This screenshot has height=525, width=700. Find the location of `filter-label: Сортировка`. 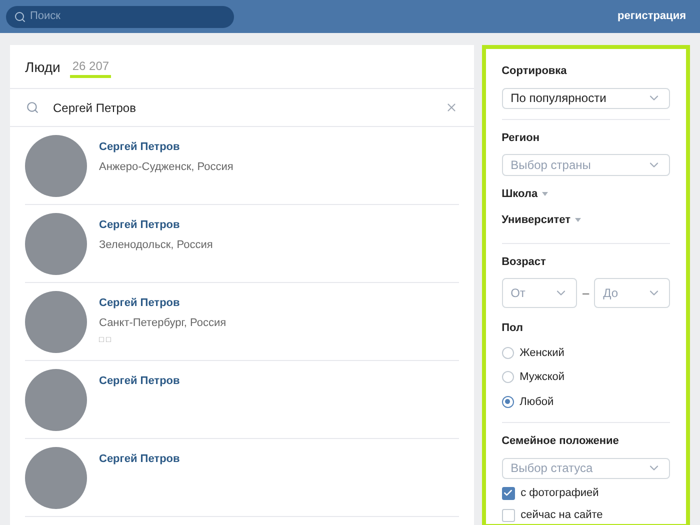

filter-label: Сортировка is located at coordinates (535, 71).